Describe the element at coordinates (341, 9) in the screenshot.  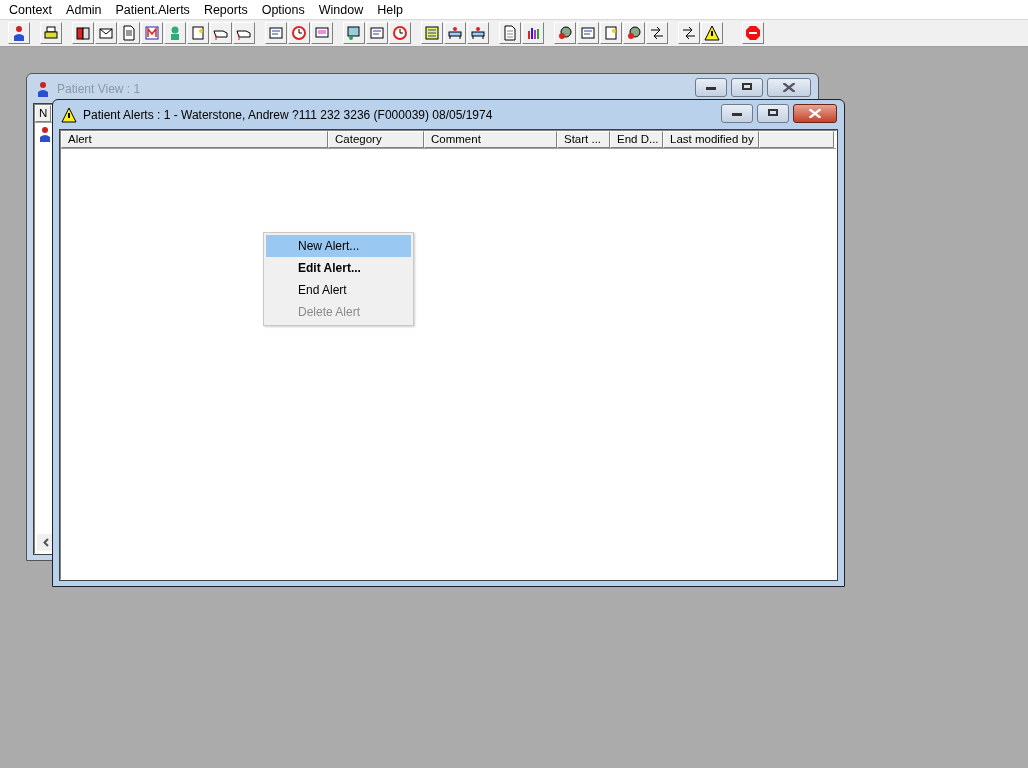
I see `menu-item: Window` at that location.